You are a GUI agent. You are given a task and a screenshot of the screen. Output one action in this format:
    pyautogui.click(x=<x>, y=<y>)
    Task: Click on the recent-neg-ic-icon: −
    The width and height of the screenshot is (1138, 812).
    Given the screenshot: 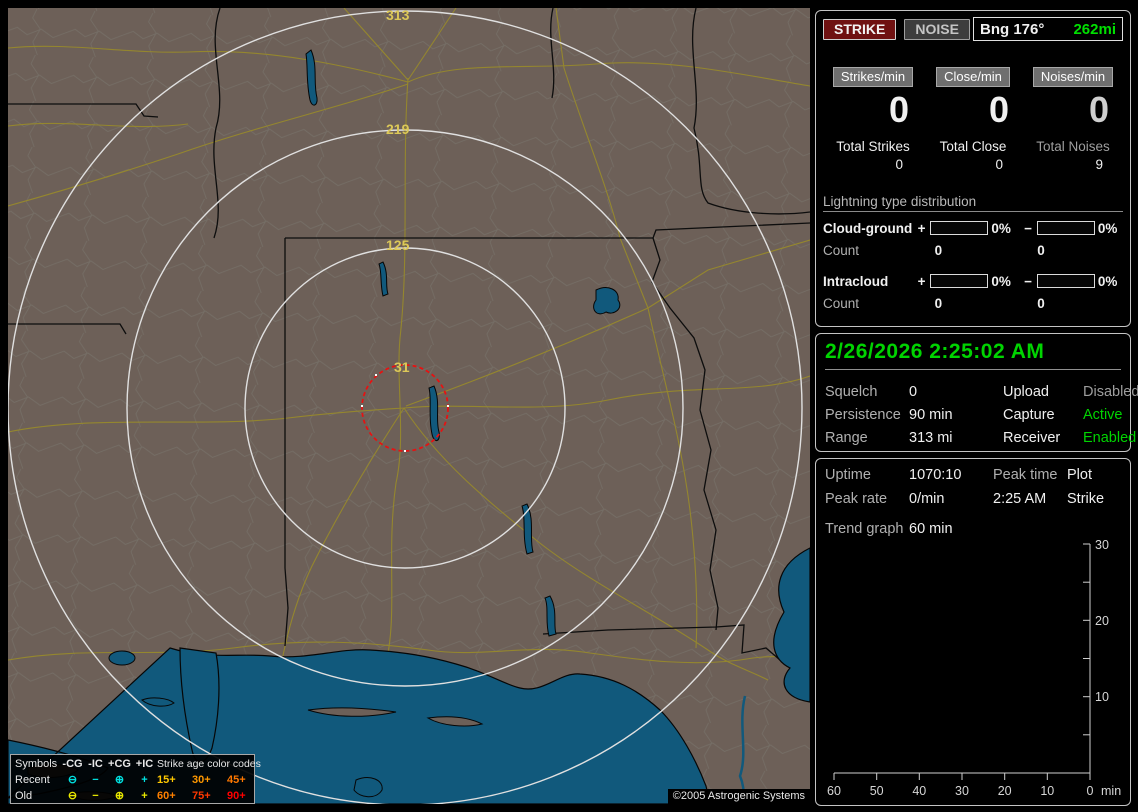 What is the action you would take?
    pyautogui.click(x=95, y=779)
    